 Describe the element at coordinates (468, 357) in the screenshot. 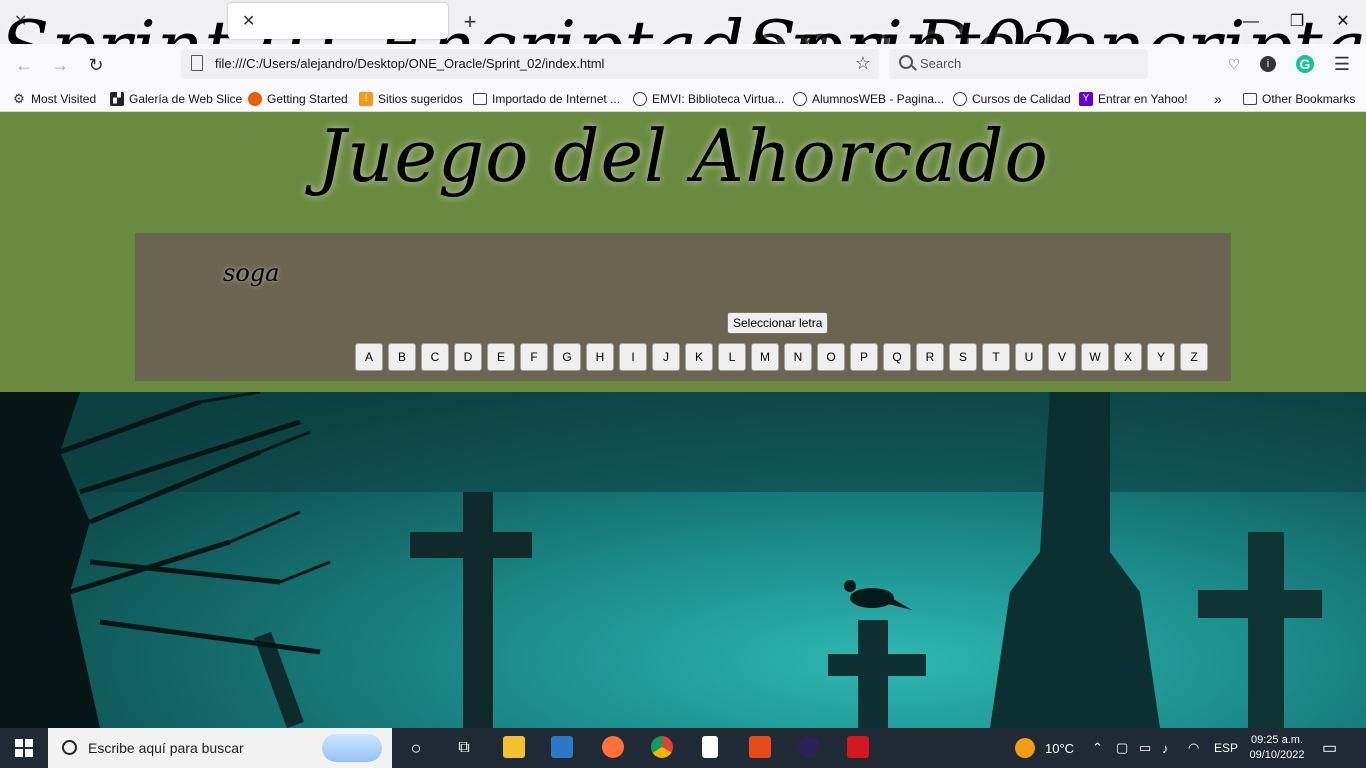

I see `letter-button-d: D` at that location.